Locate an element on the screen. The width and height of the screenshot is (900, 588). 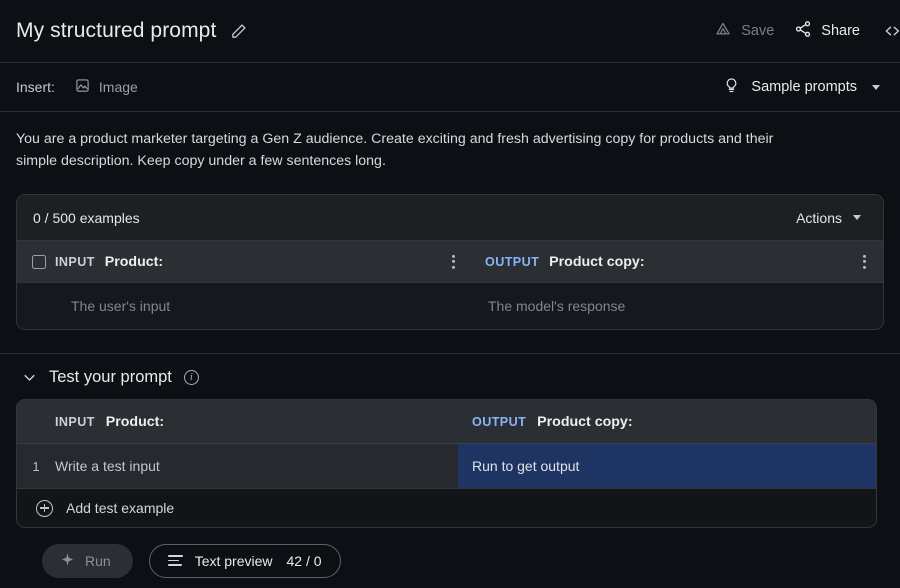
text-lines-icon is located at coordinates (175, 560).